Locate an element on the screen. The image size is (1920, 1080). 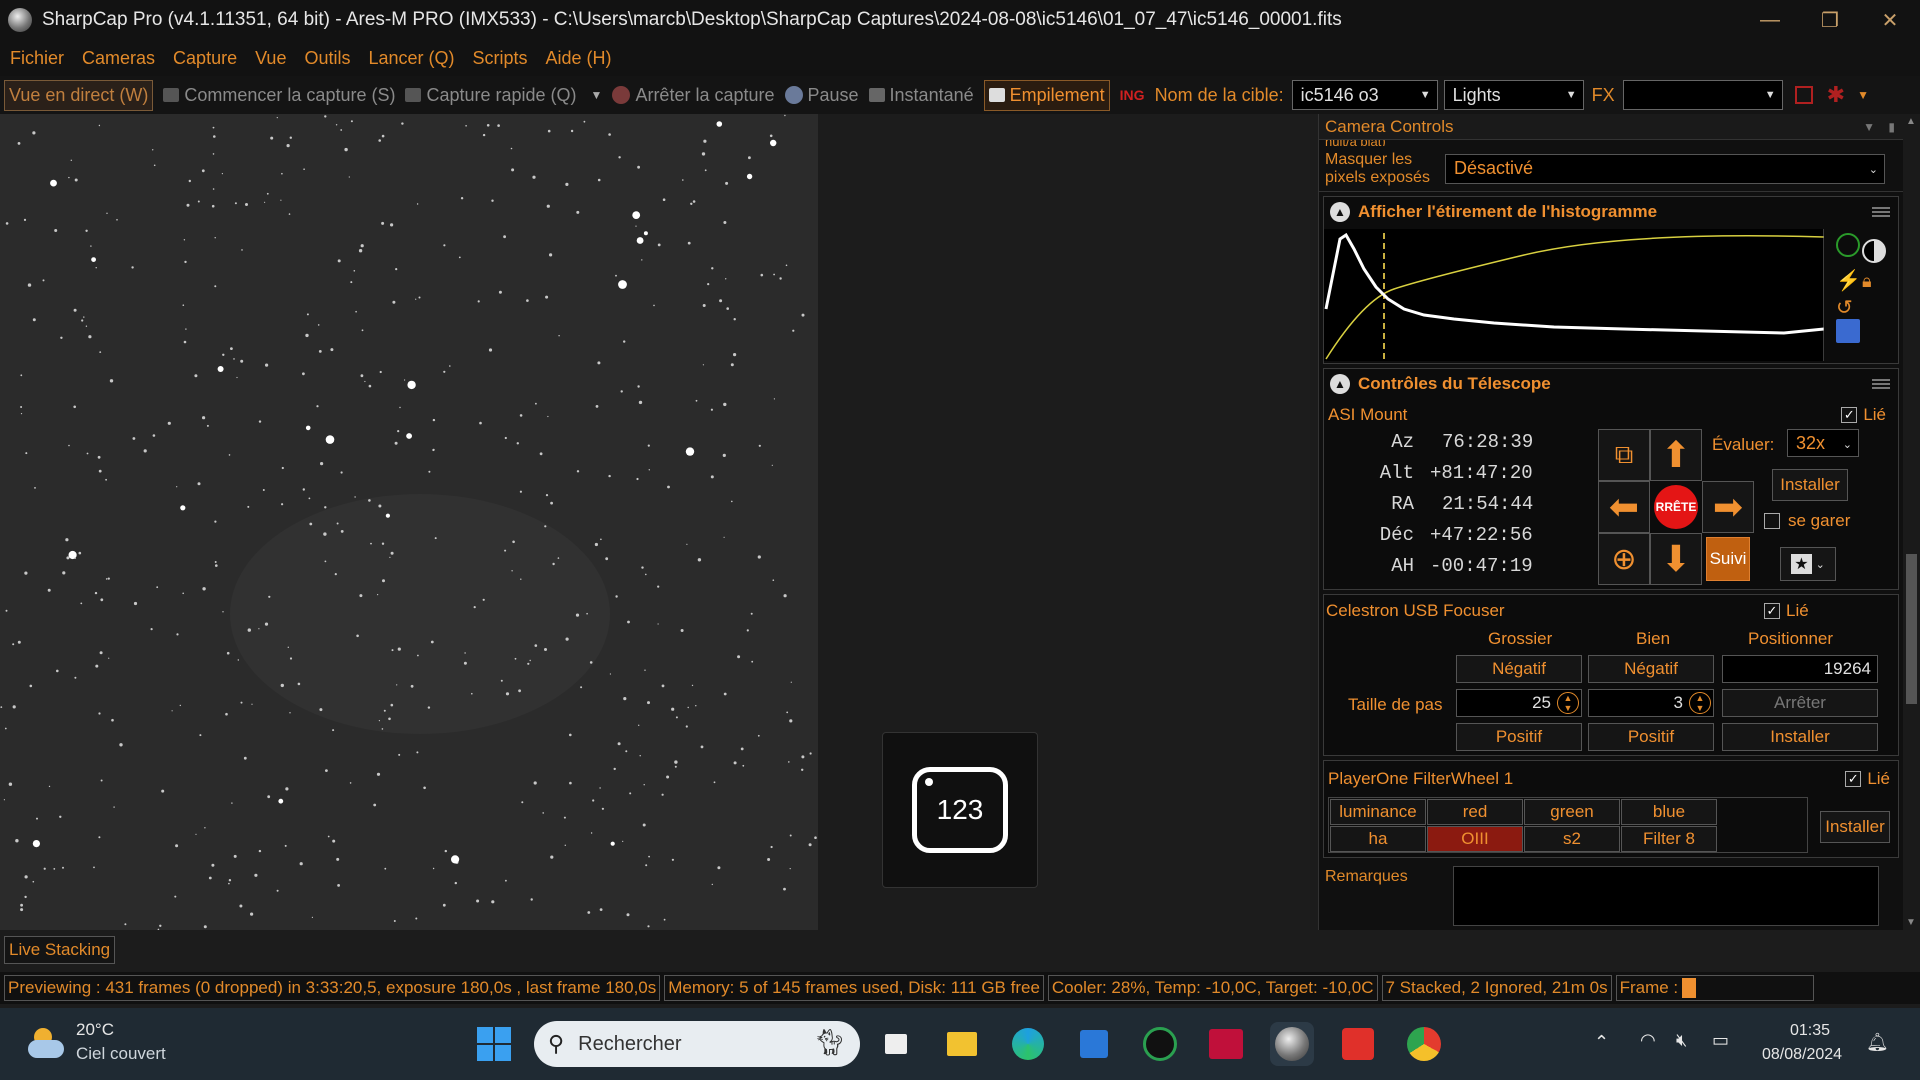
spin-arrows-icon: ▲ ▼ is located at coordinates (1568, 703).